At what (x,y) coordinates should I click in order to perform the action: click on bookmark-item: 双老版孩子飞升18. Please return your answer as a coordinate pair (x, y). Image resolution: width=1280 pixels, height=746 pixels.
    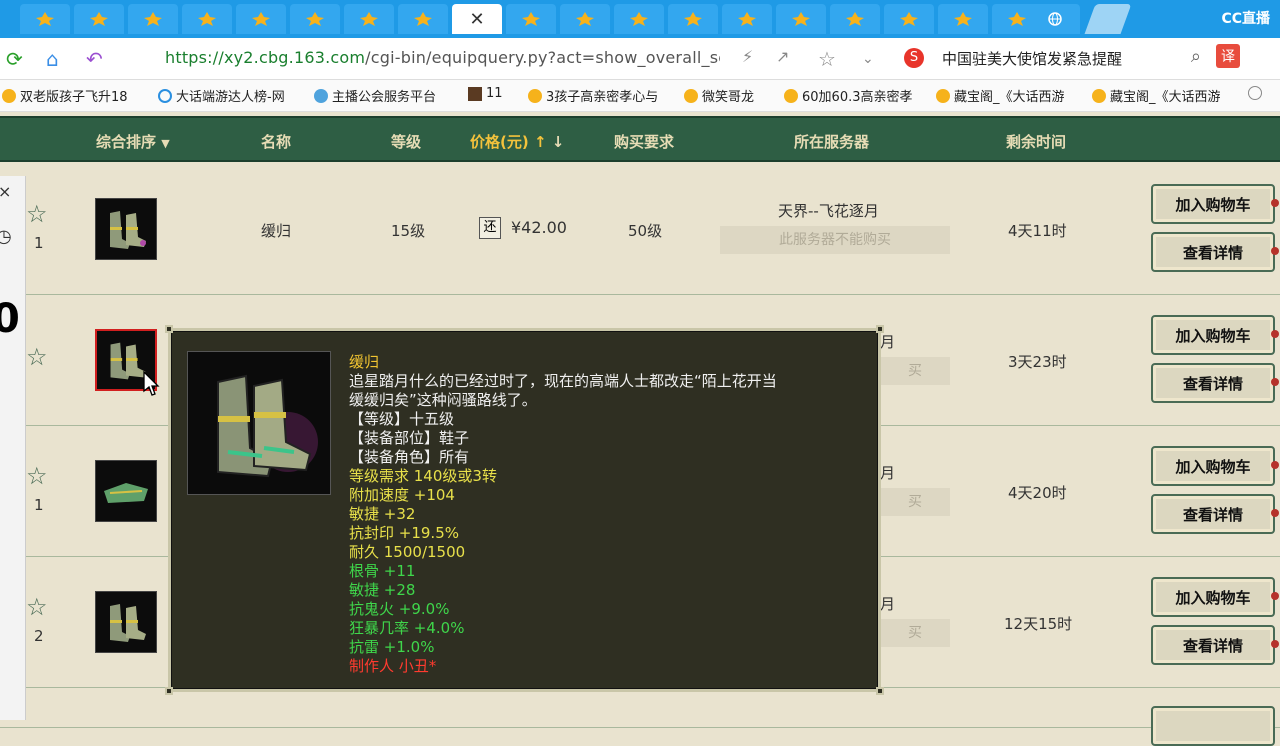
    Looking at the image, I should click on (65, 95).